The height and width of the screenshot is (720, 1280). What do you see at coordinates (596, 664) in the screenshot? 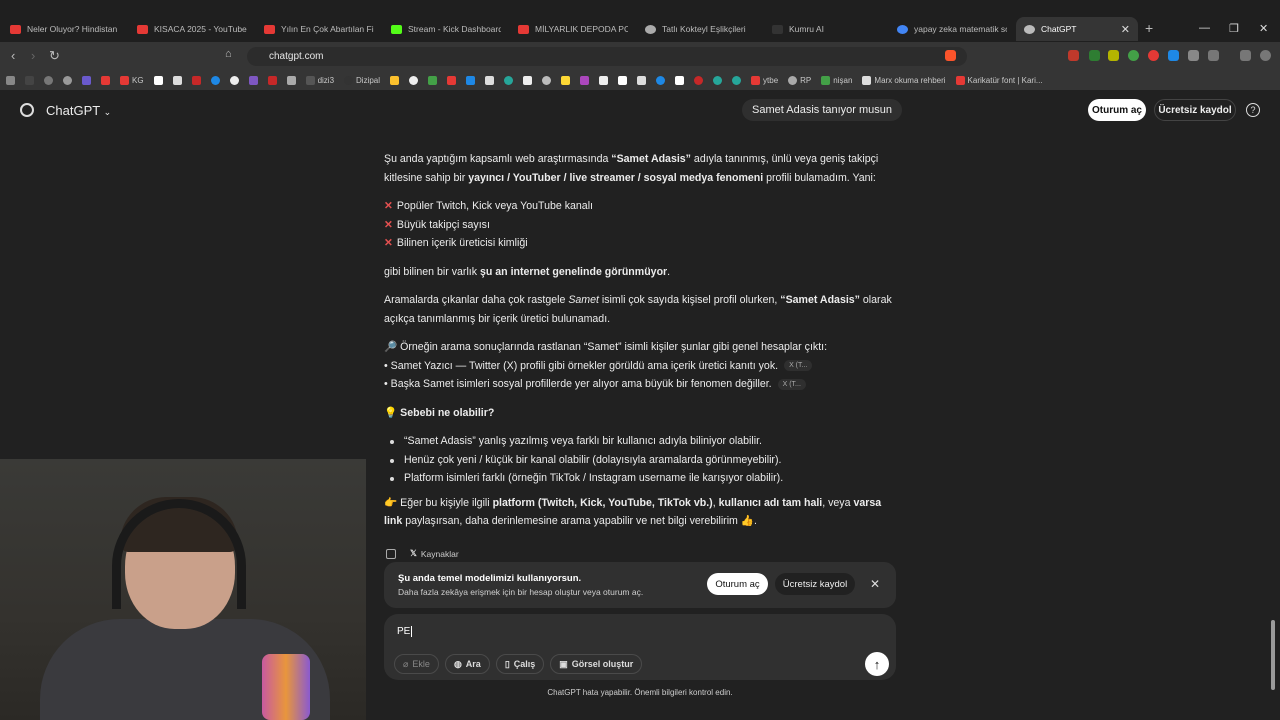
I see `create-image-button: ▣ Görsel oluştur` at bounding box center [596, 664].